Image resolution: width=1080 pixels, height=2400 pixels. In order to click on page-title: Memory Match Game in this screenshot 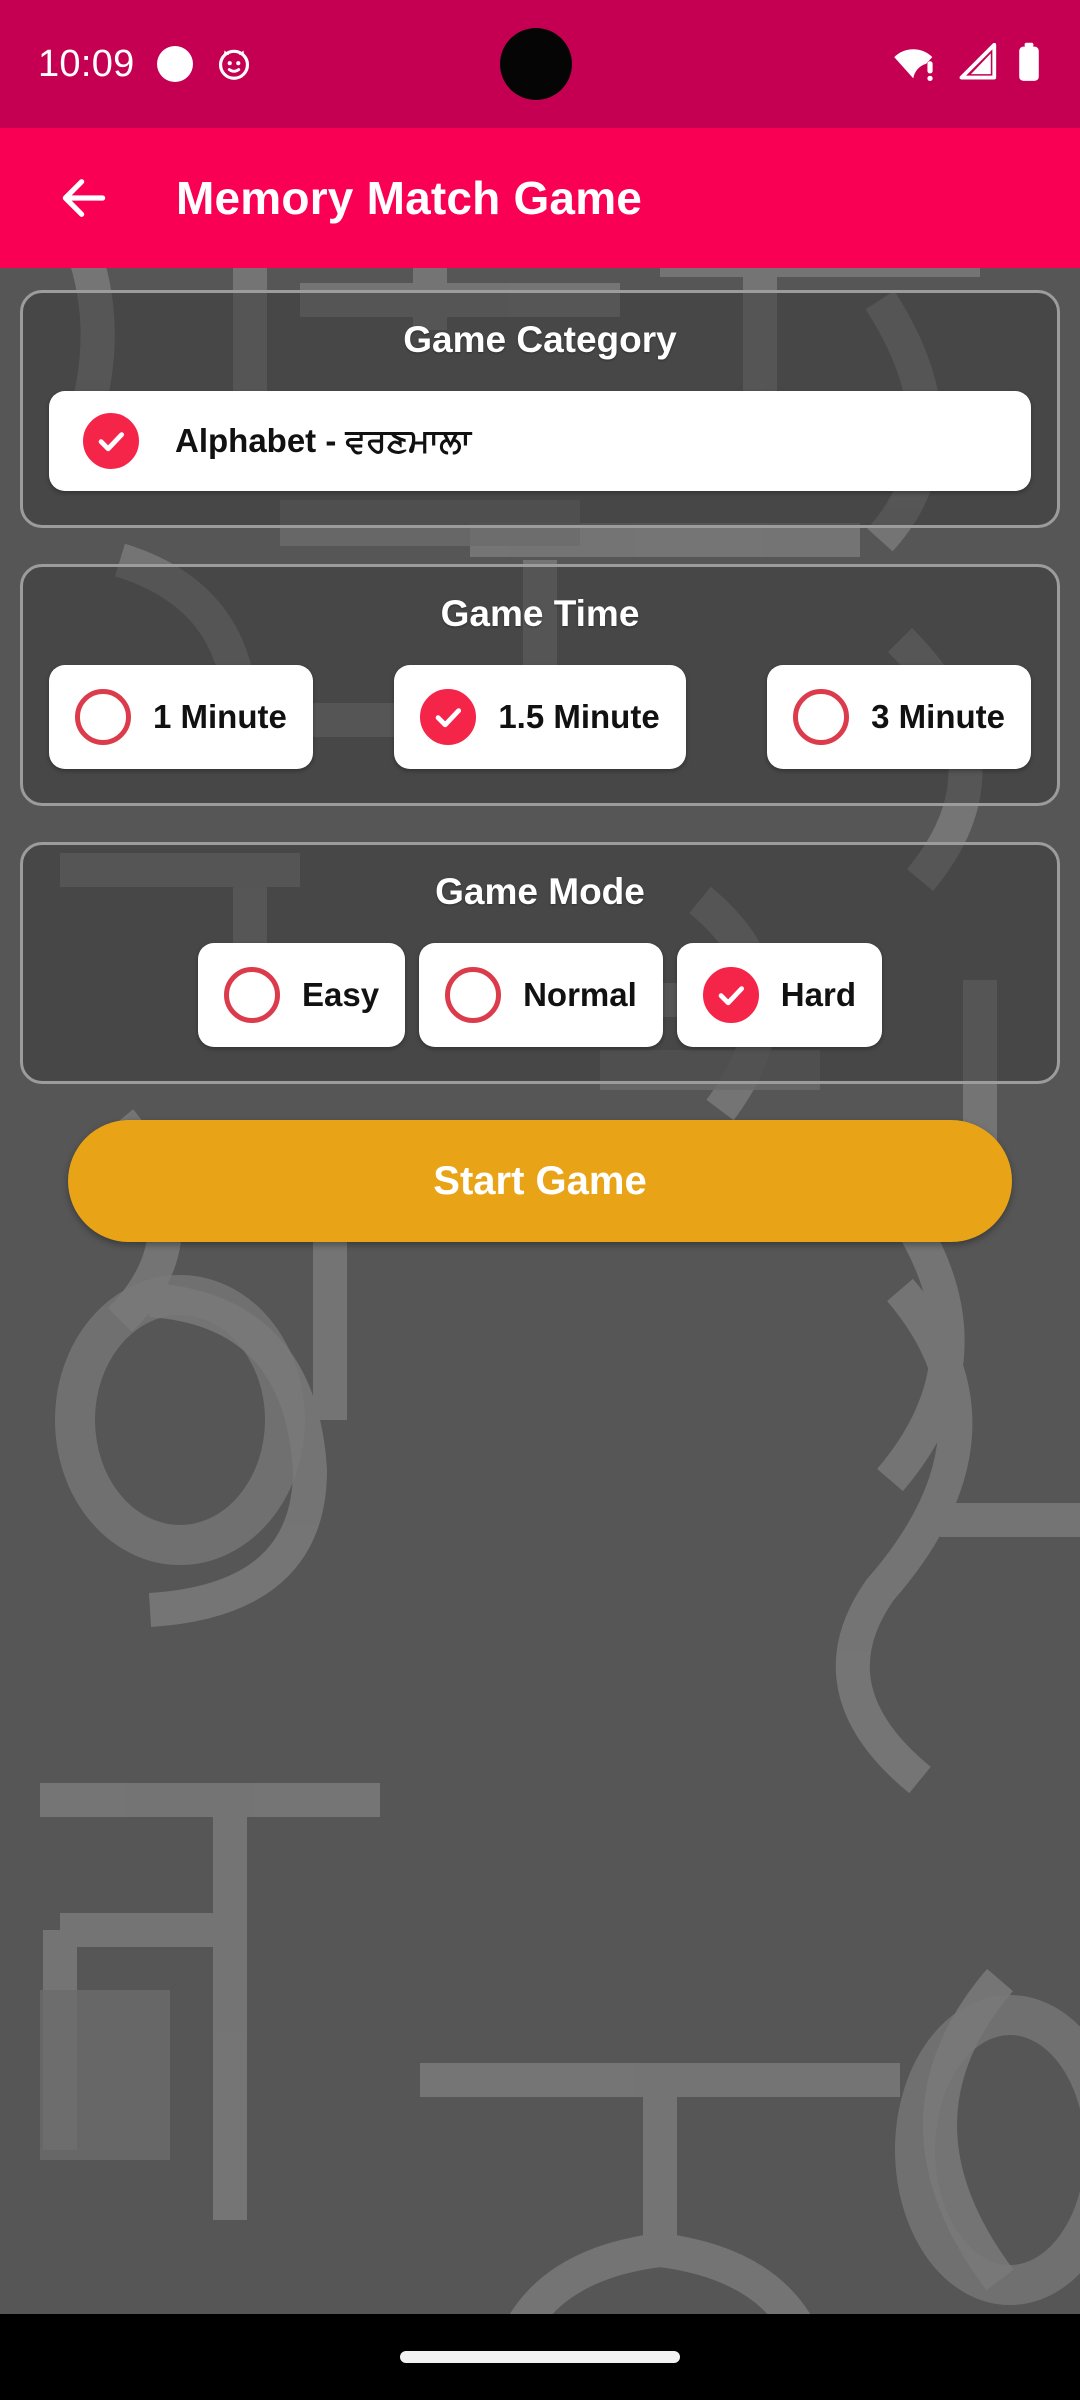, I will do `click(409, 198)`.